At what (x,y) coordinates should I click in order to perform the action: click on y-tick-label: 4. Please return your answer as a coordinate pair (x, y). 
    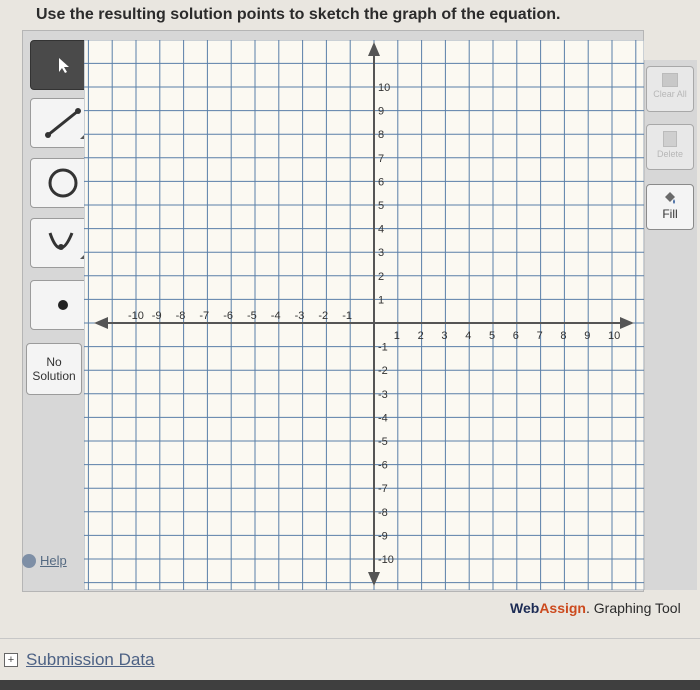
    Looking at the image, I should click on (381, 230).